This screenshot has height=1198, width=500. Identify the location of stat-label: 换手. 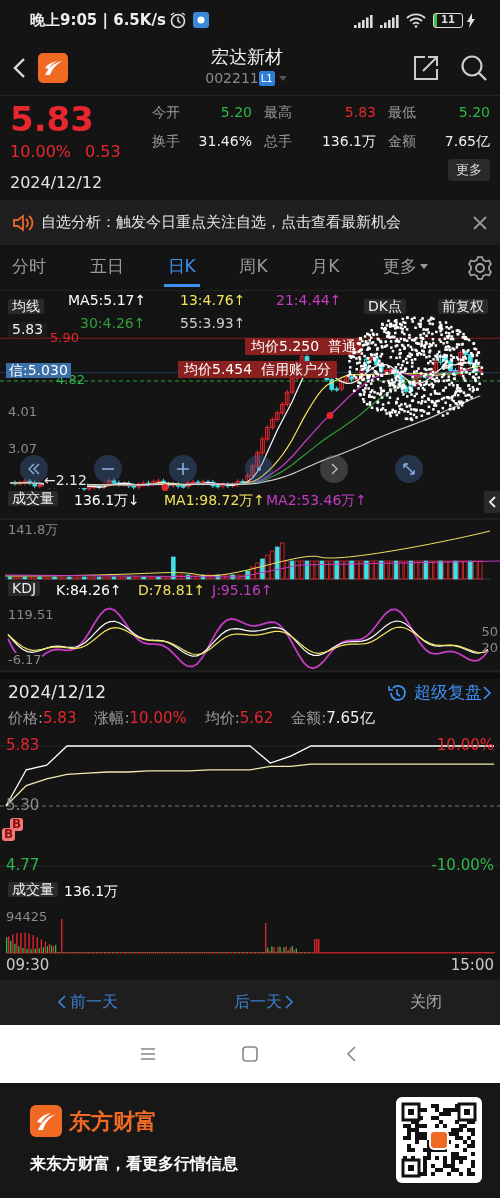
(166, 141).